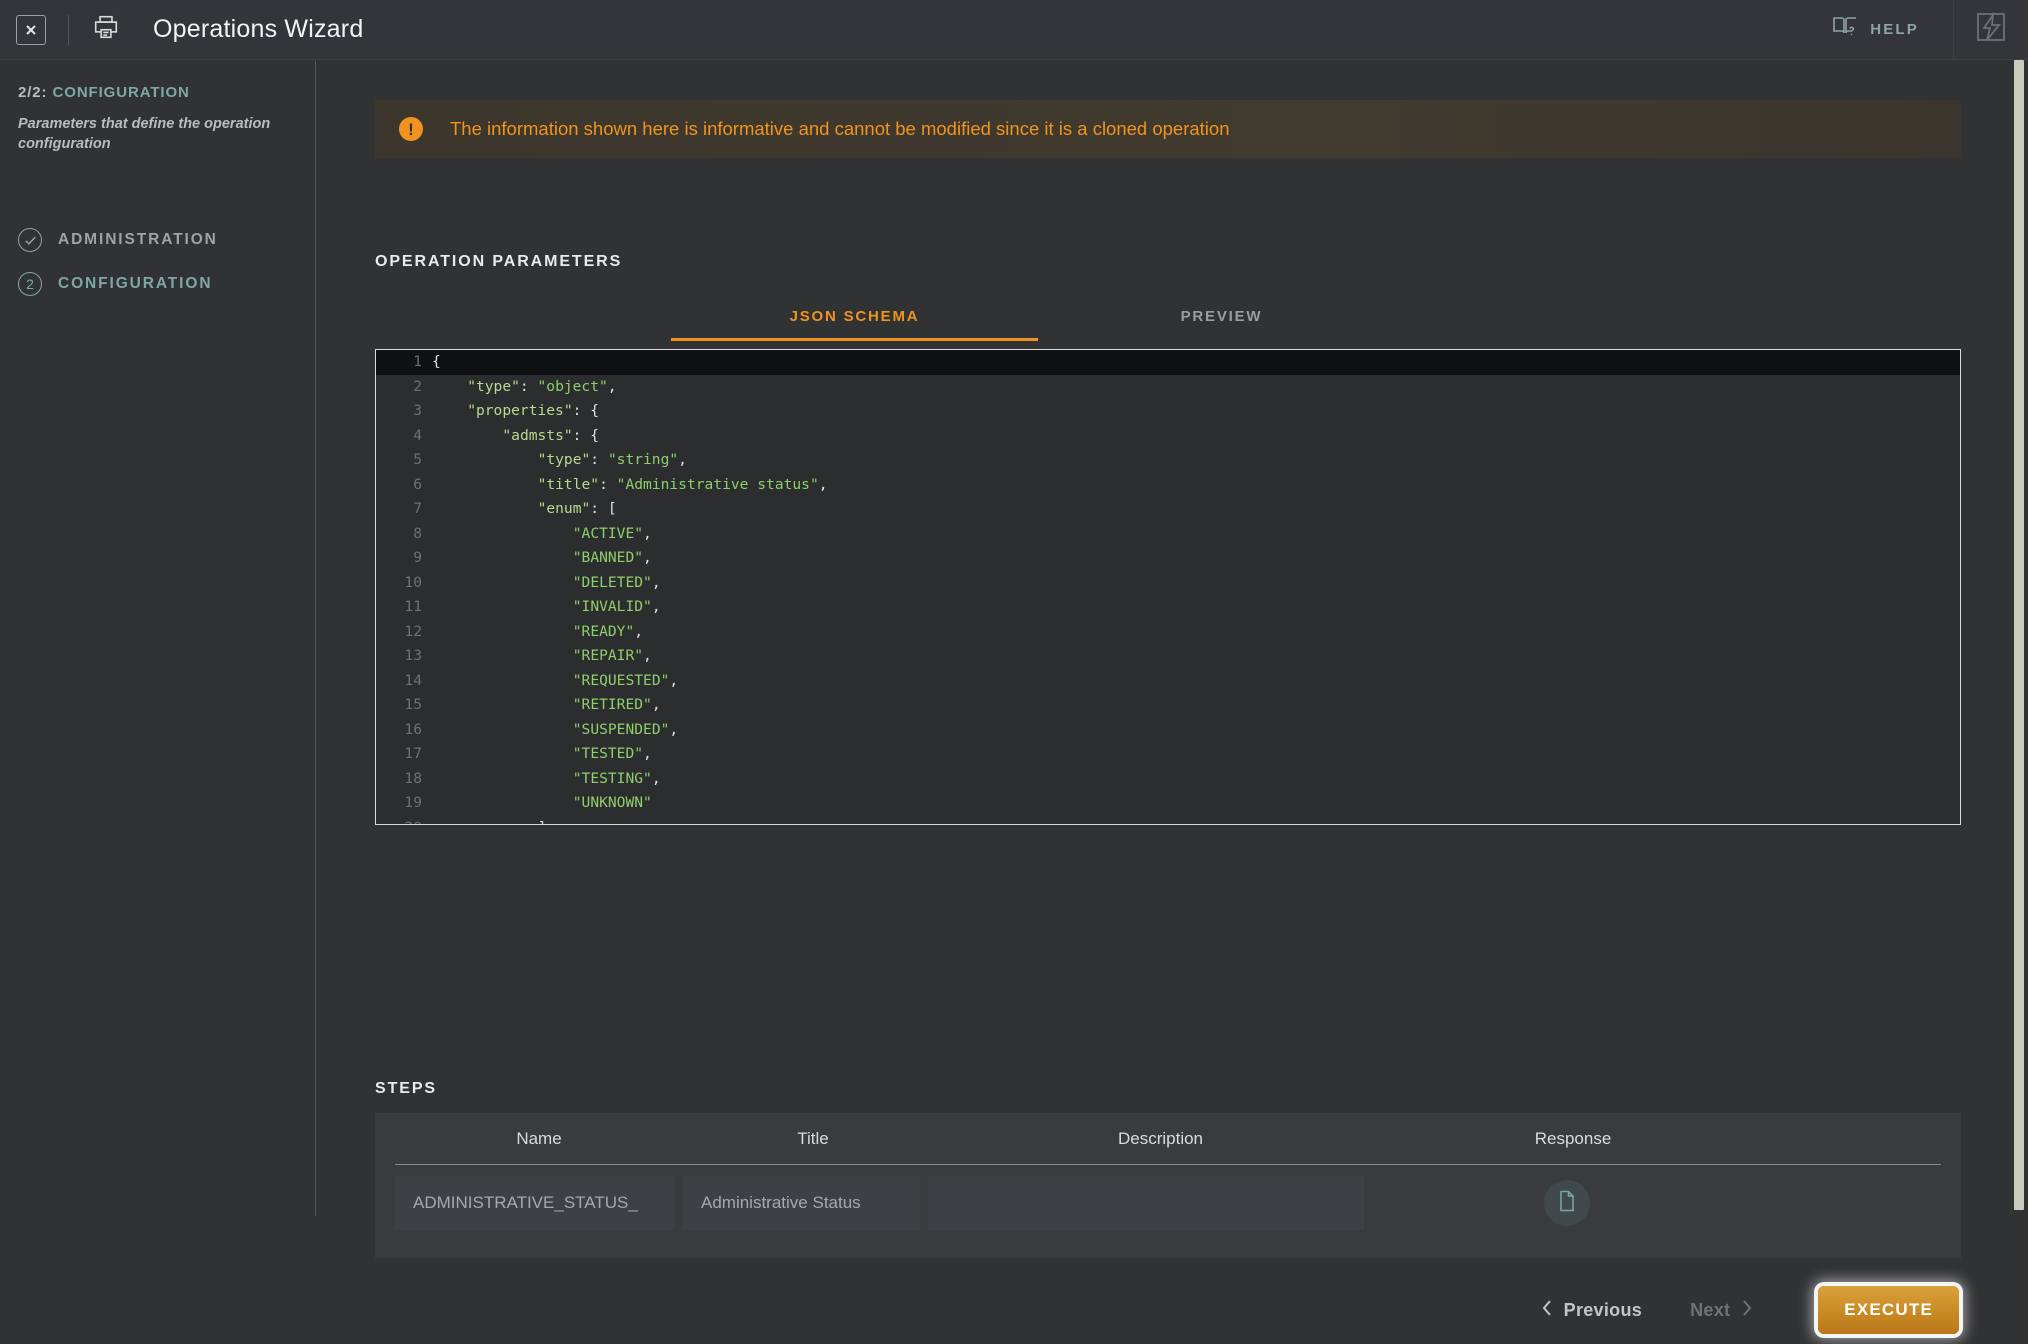 This screenshot has height=1344, width=2028. Describe the element at coordinates (1168, 534) in the screenshot. I see `code-line: 8 "ACTIVE",` at that location.